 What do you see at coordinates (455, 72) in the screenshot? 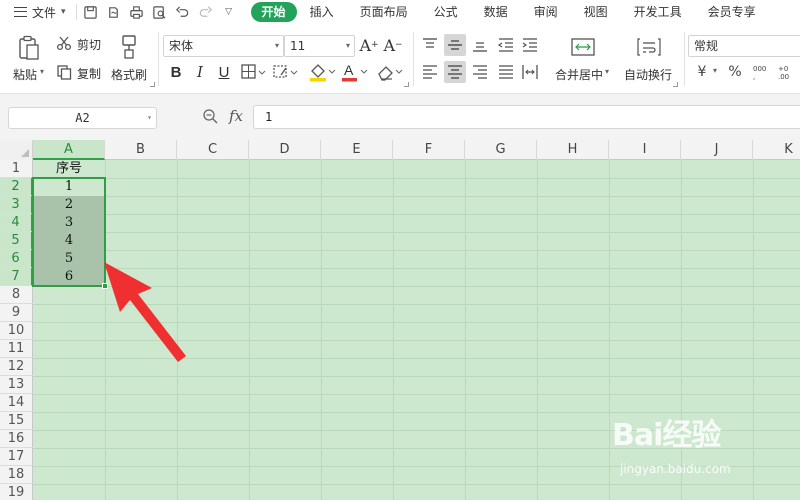
I see `align-center-icon` at bounding box center [455, 72].